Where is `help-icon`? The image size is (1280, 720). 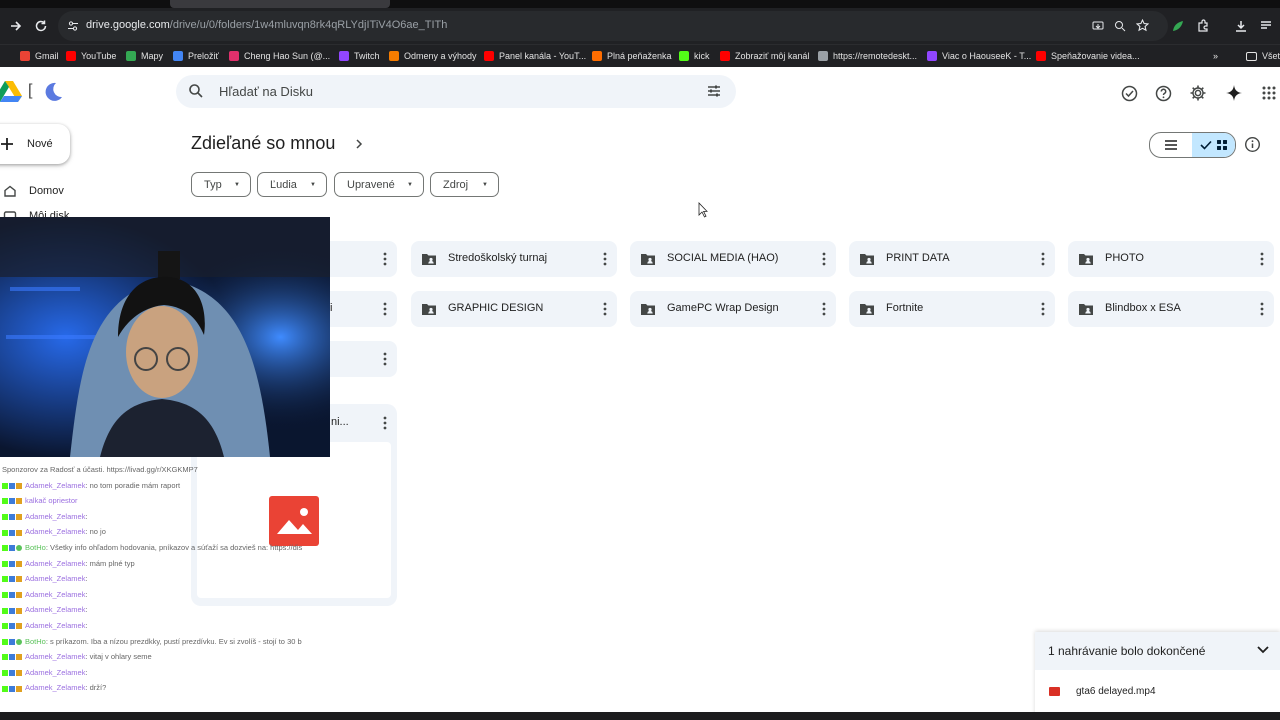 help-icon is located at coordinates (1163, 93).